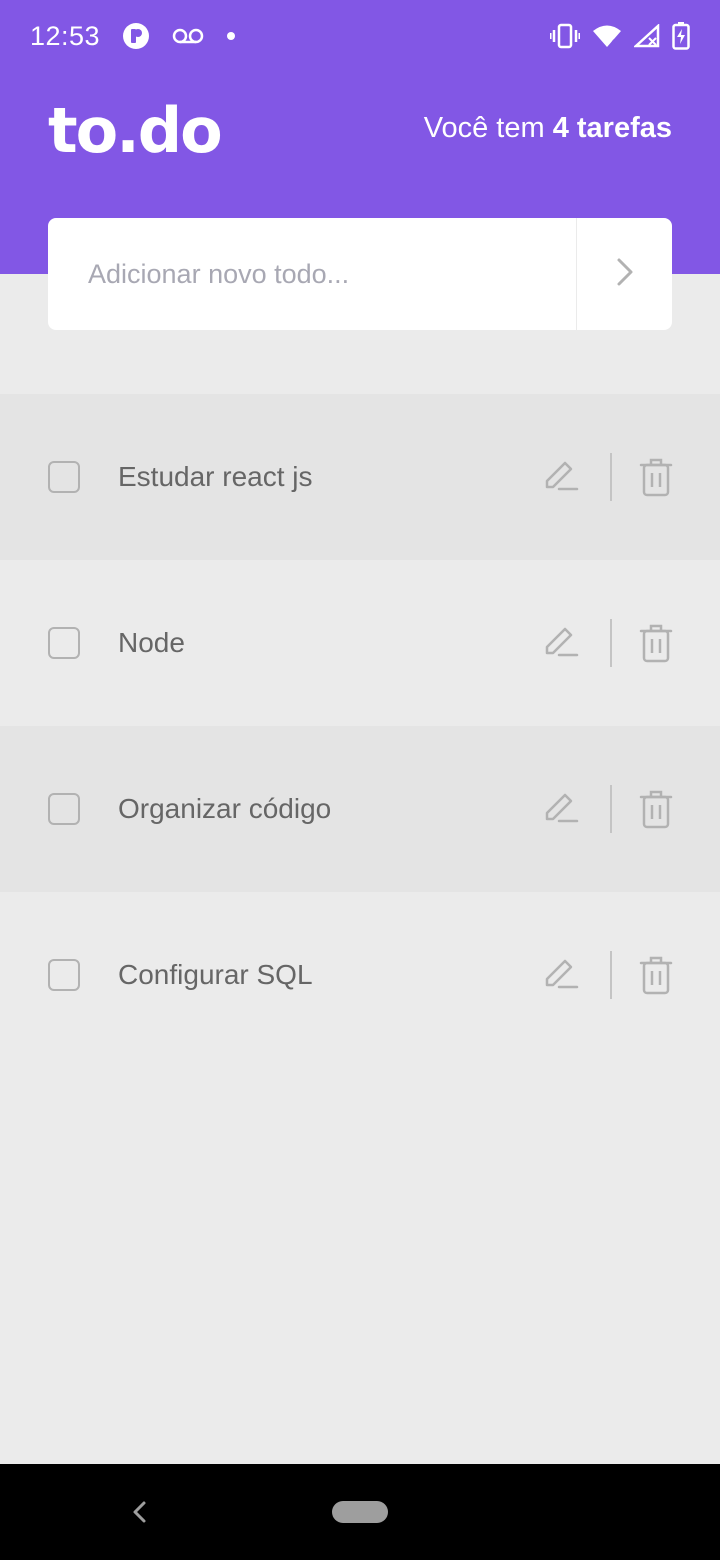  I want to click on home-button, so click(360, 1512).